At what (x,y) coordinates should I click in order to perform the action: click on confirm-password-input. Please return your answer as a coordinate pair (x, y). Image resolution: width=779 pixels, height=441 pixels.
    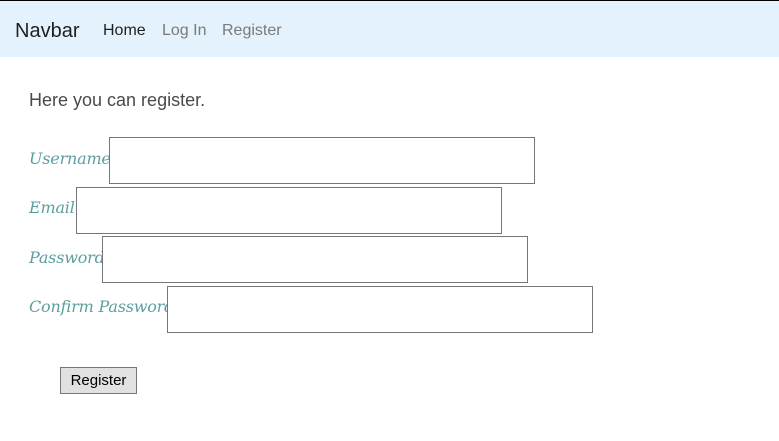
    Looking at the image, I should click on (380, 309).